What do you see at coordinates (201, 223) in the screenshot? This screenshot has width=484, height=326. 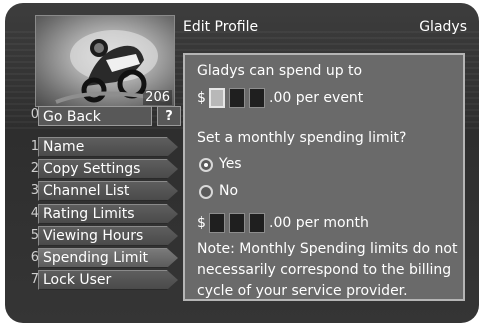 I see `currency-symbol-month: $` at bounding box center [201, 223].